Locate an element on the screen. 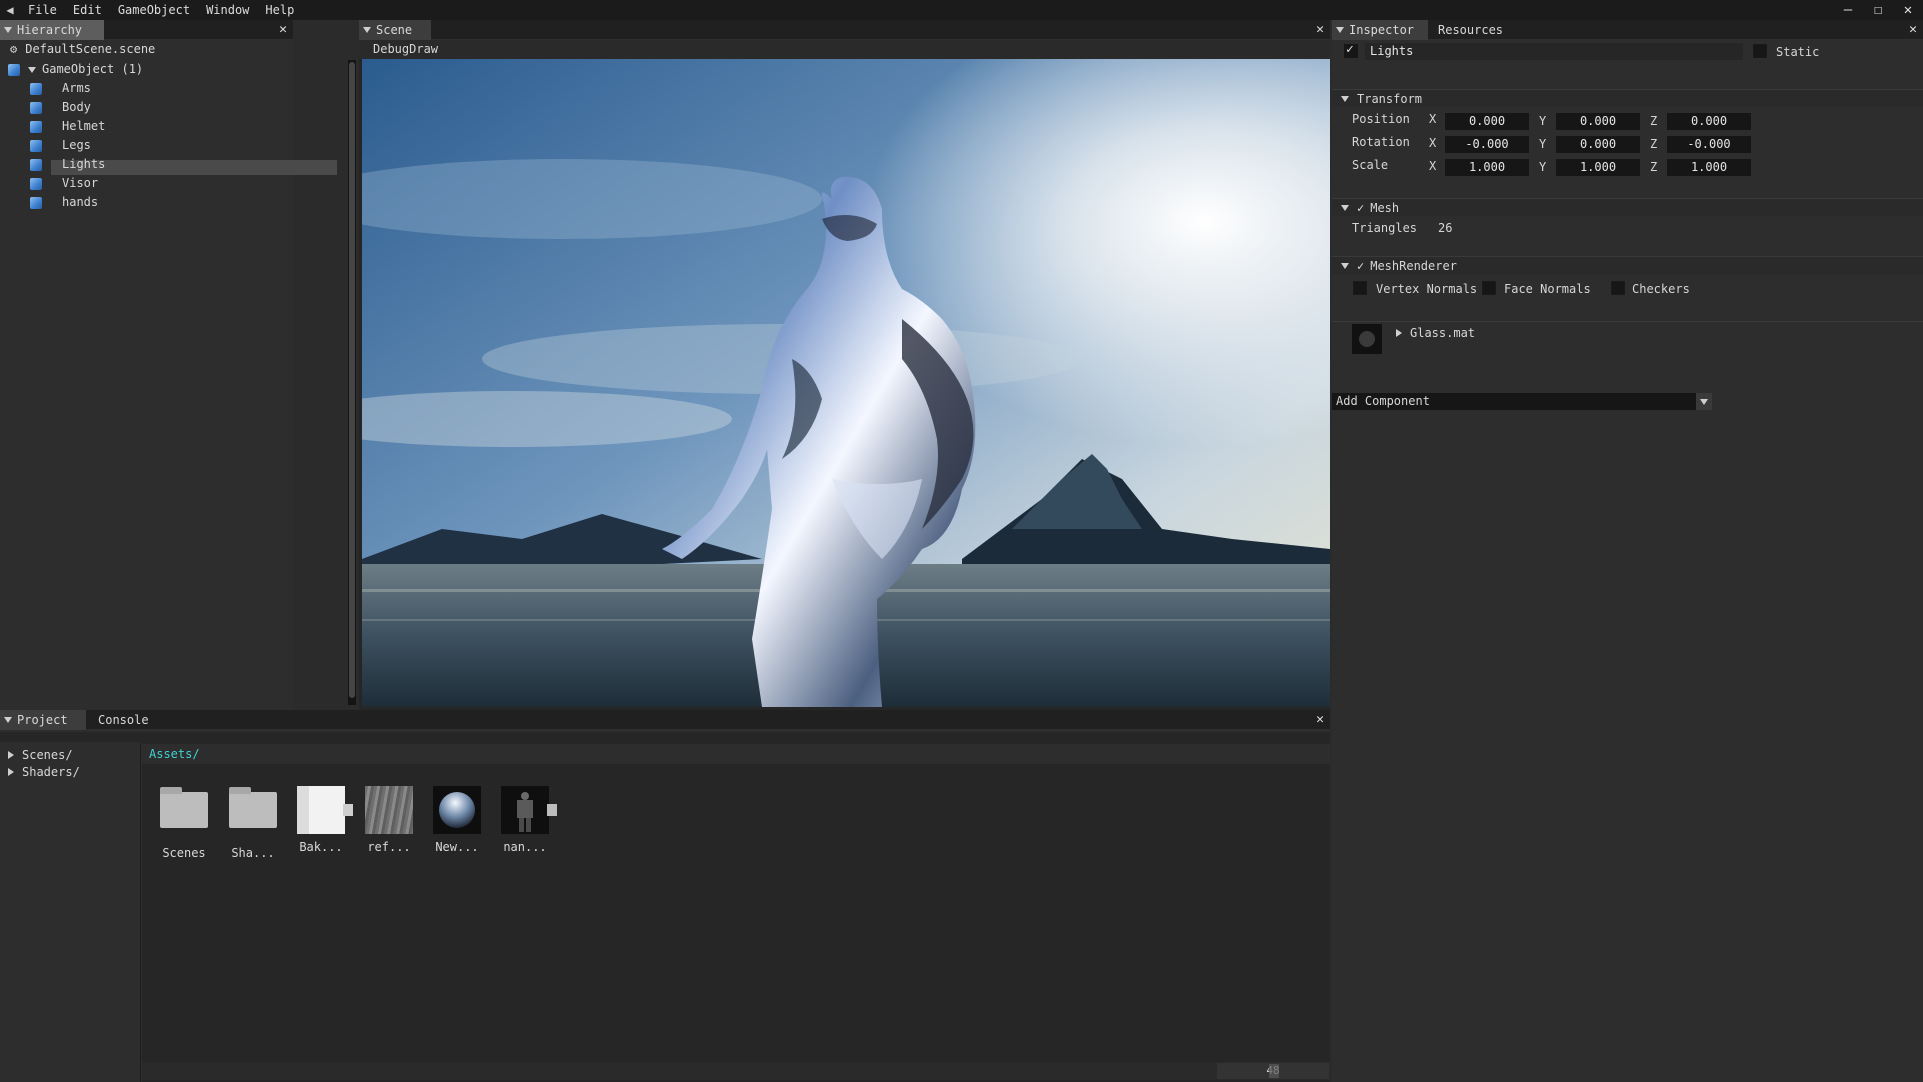 Image resolution: width=1923 pixels, height=1082 pixels. rotation-x-field: -0.000 is located at coordinates (1487, 144).